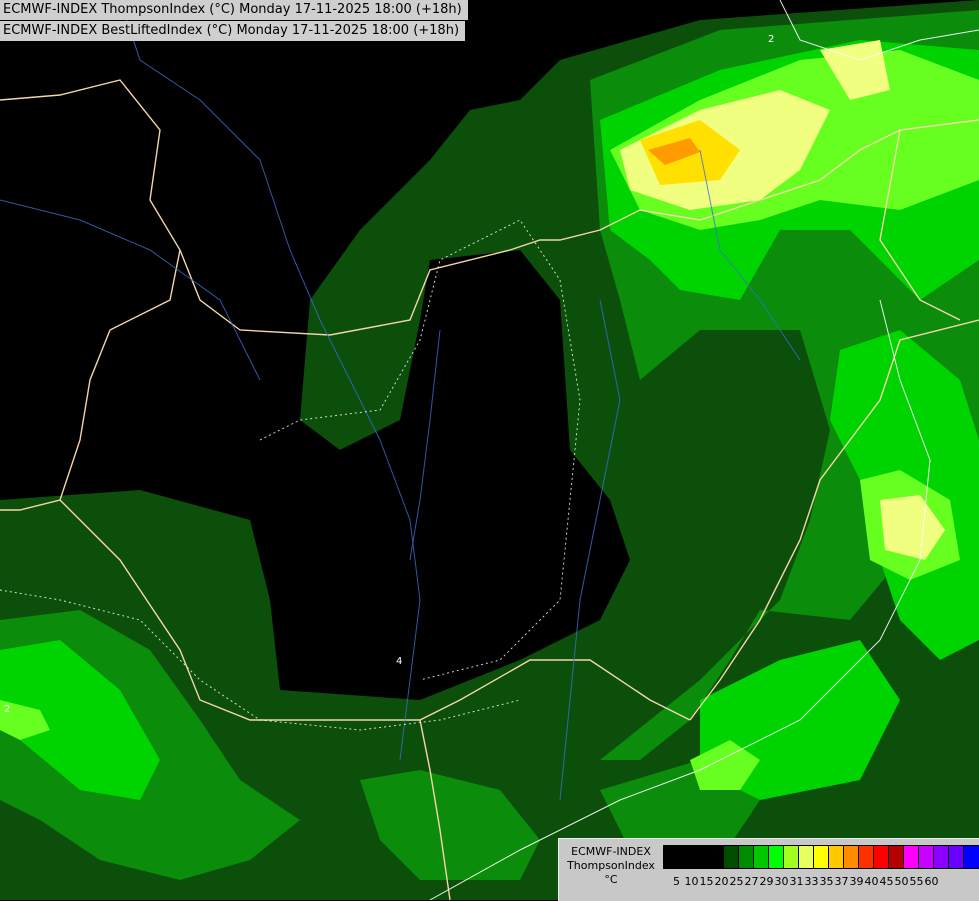  What do you see at coordinates (856, 881) in the screenshot?
I see `legend-tick-label: 39` at bounding box center [856, 881].